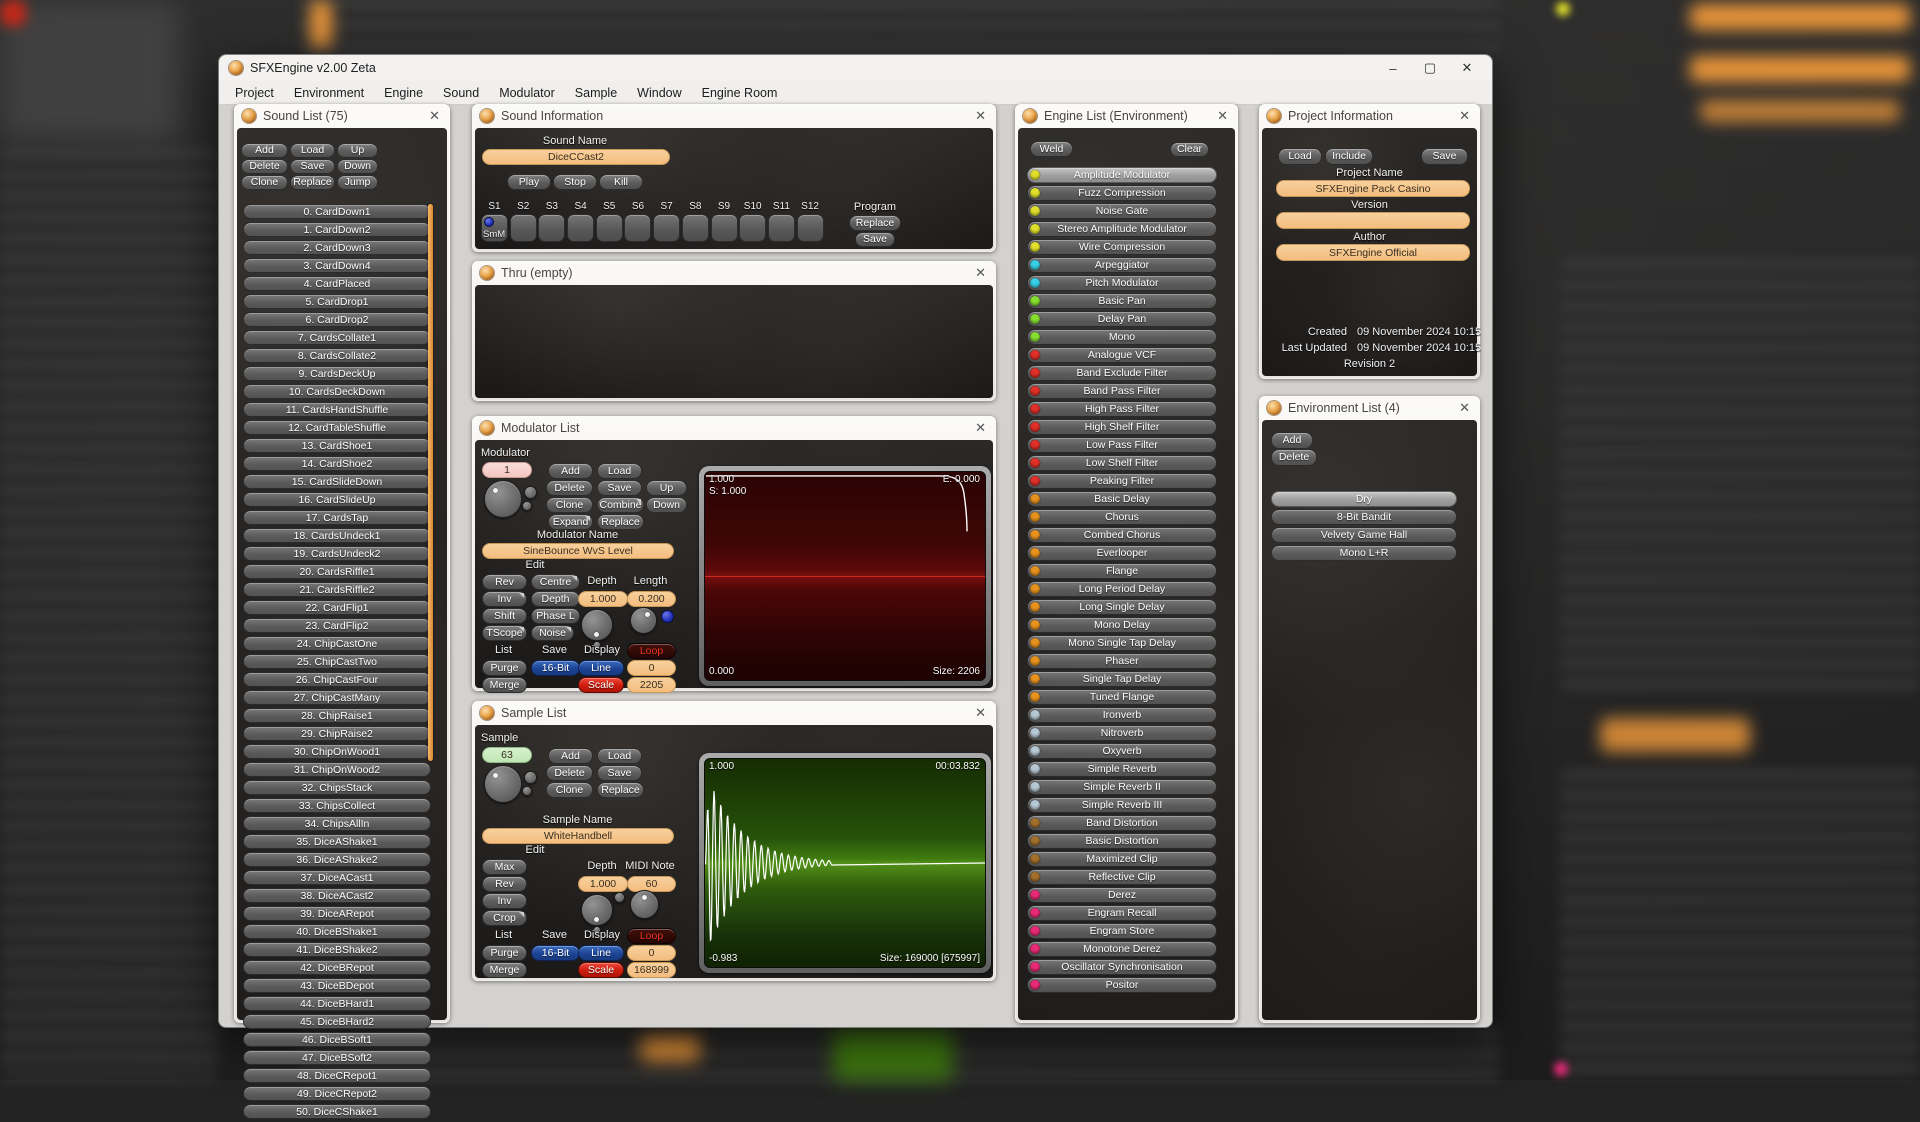 The width and height of the screenshot is (1920, 1122). I want to click on environment-list-item: Velvety Game Hall, so click(1364, 535).